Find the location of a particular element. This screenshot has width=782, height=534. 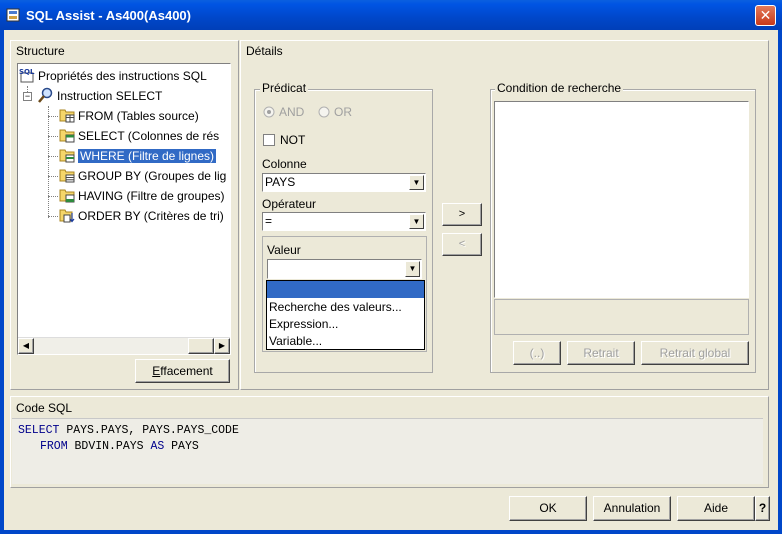

scroll-right-arrow-icon: ▶ is located at coordinates (222, 346).